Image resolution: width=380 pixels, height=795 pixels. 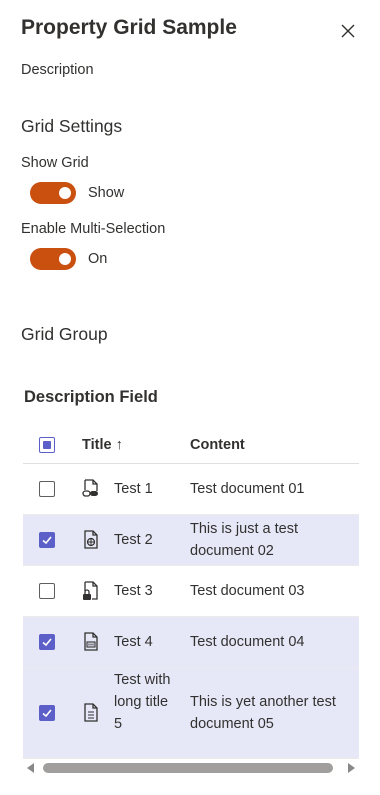 I want to click on row-content: This is yet another test document 05, so click(x=263, y=713).